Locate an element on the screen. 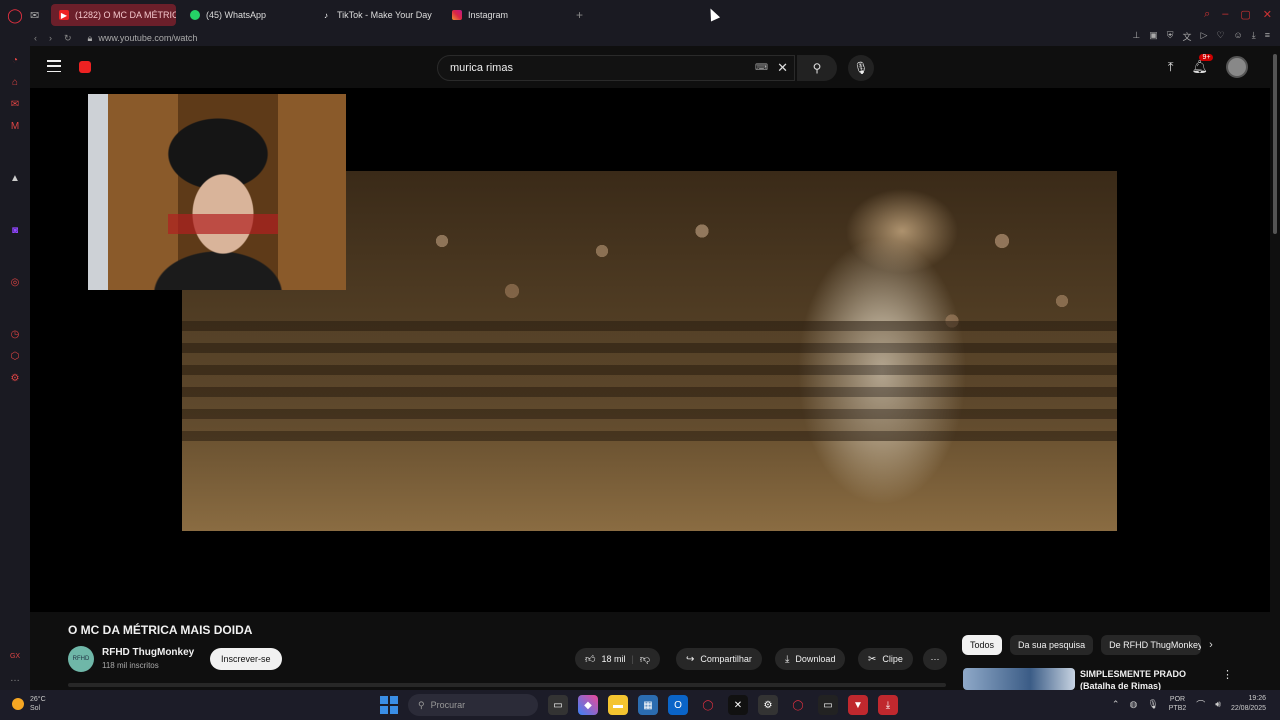 This screenshot has width=1280, height=720. stairs-background is located at coordinates (649, 381).